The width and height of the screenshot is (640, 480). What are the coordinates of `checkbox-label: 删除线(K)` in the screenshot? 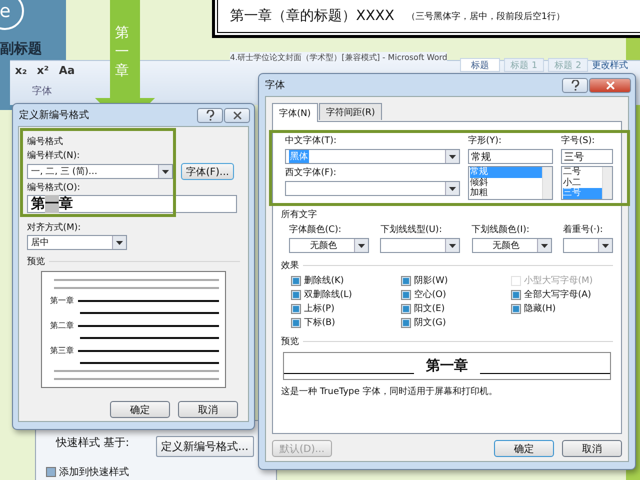 It's located at (324, 280).